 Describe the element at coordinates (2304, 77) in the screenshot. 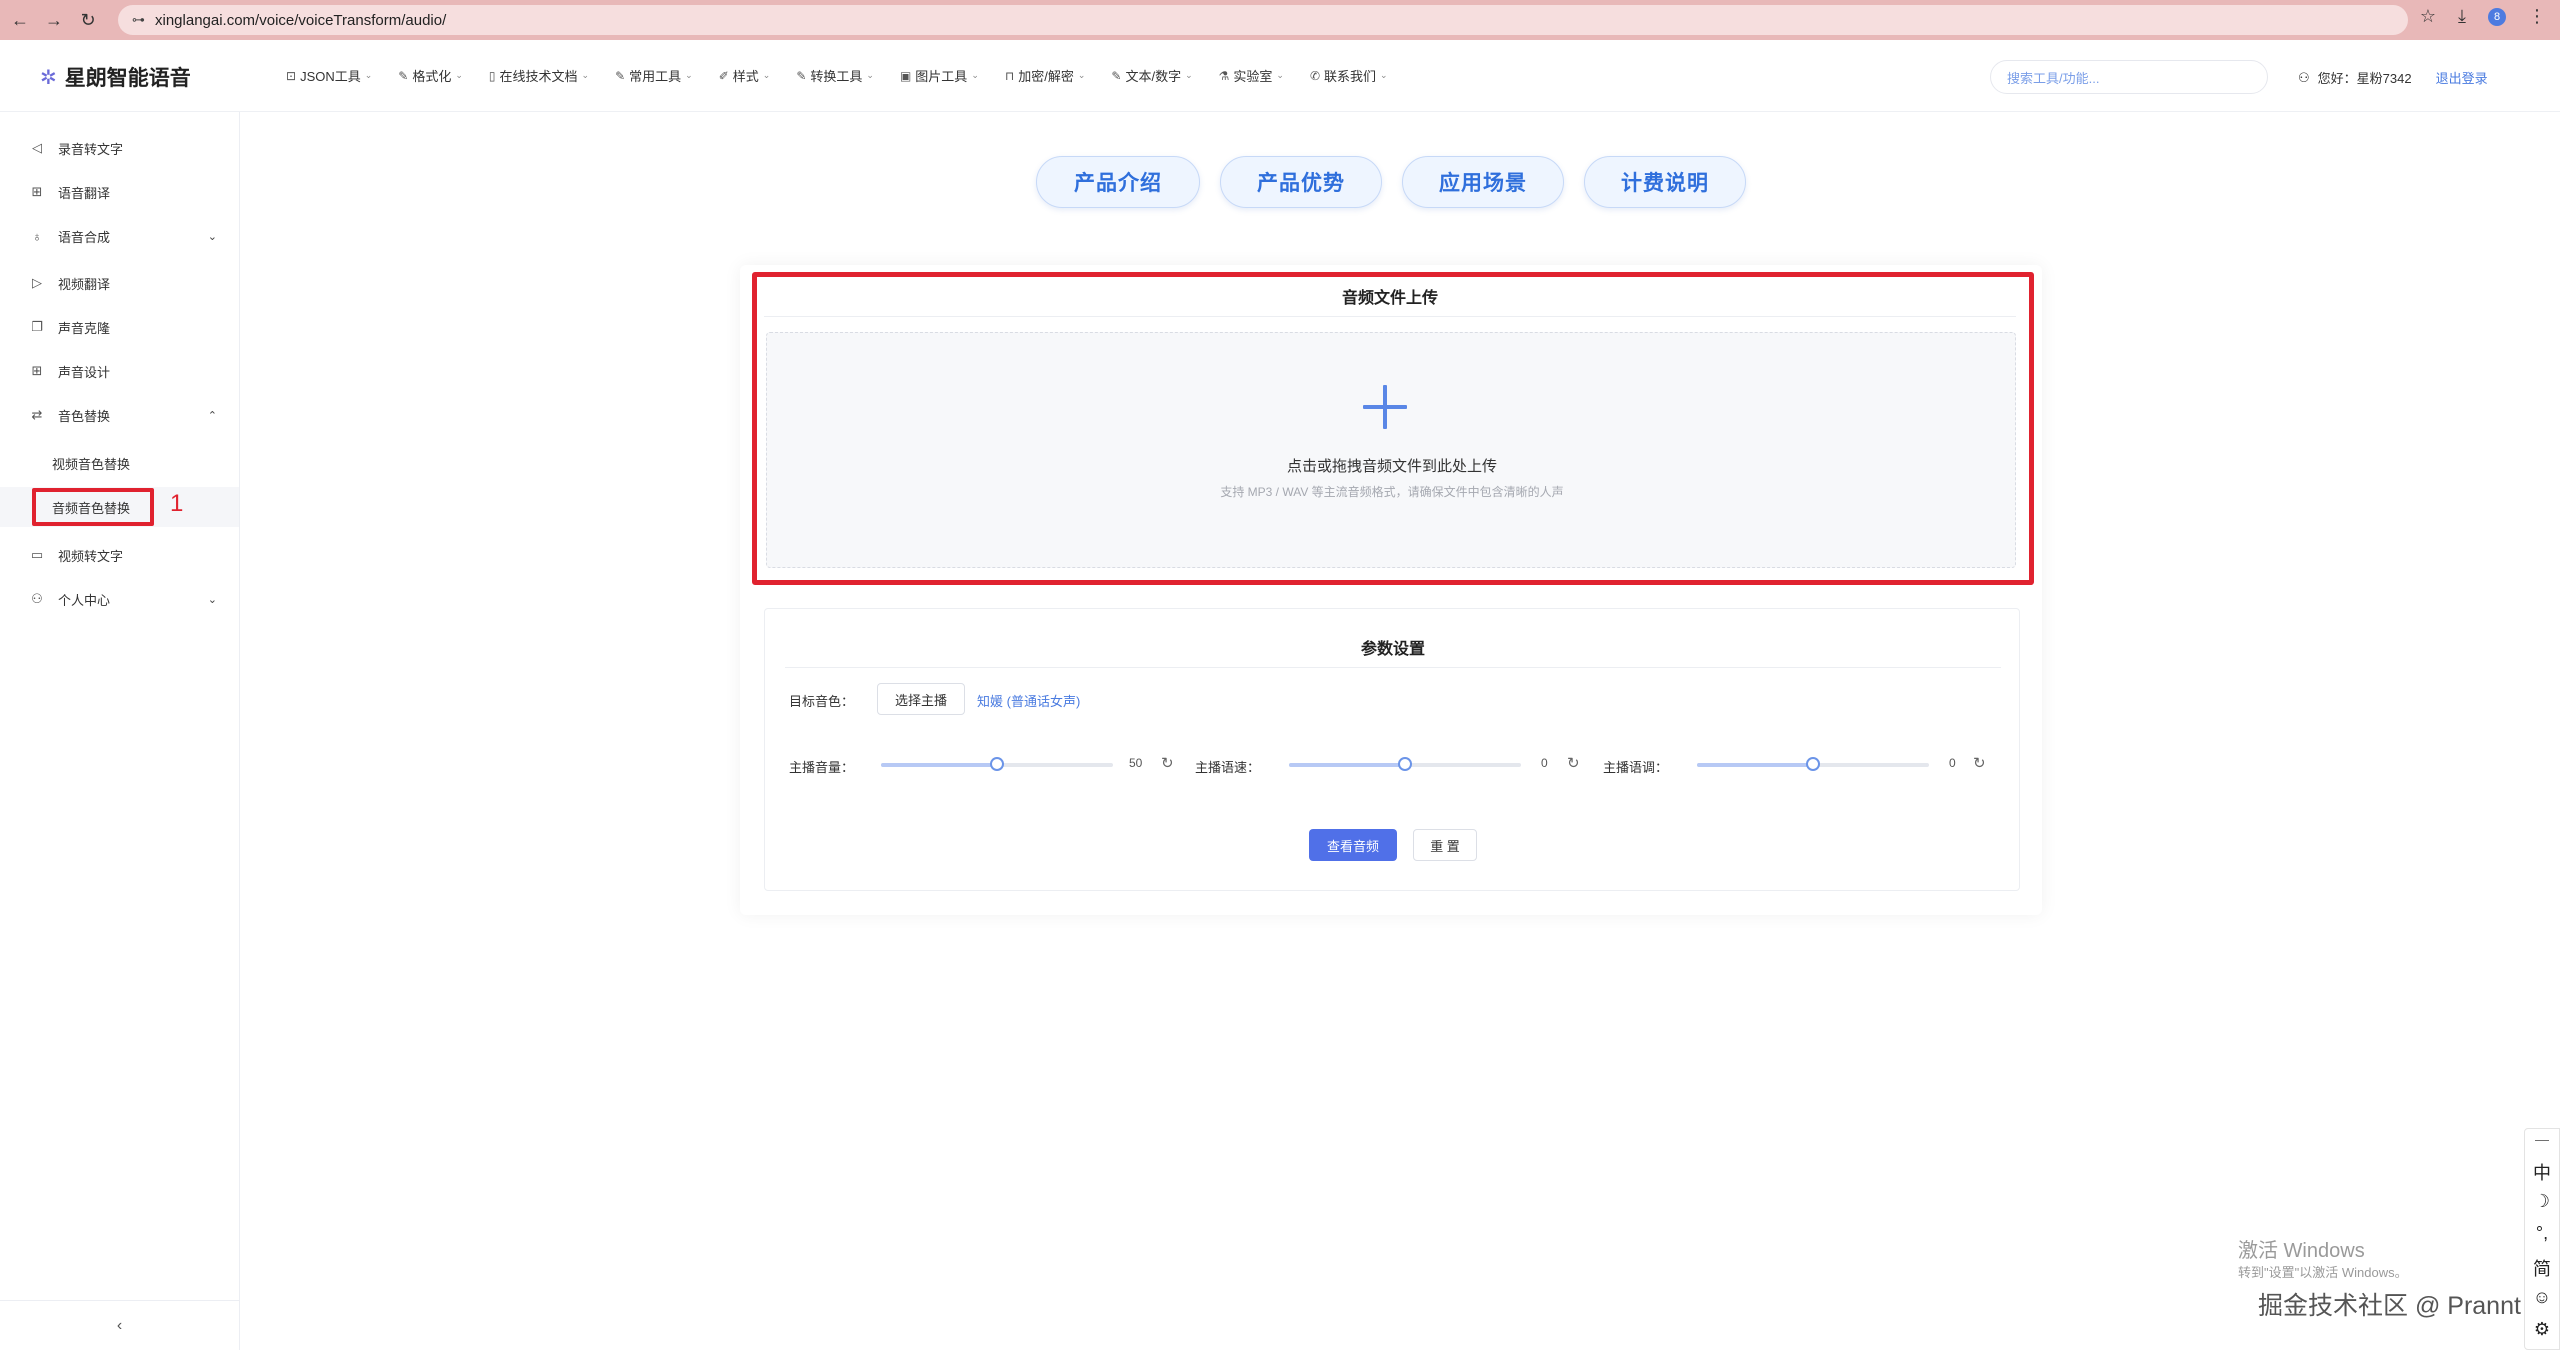

I see `user-icon: ⚇` at that location.